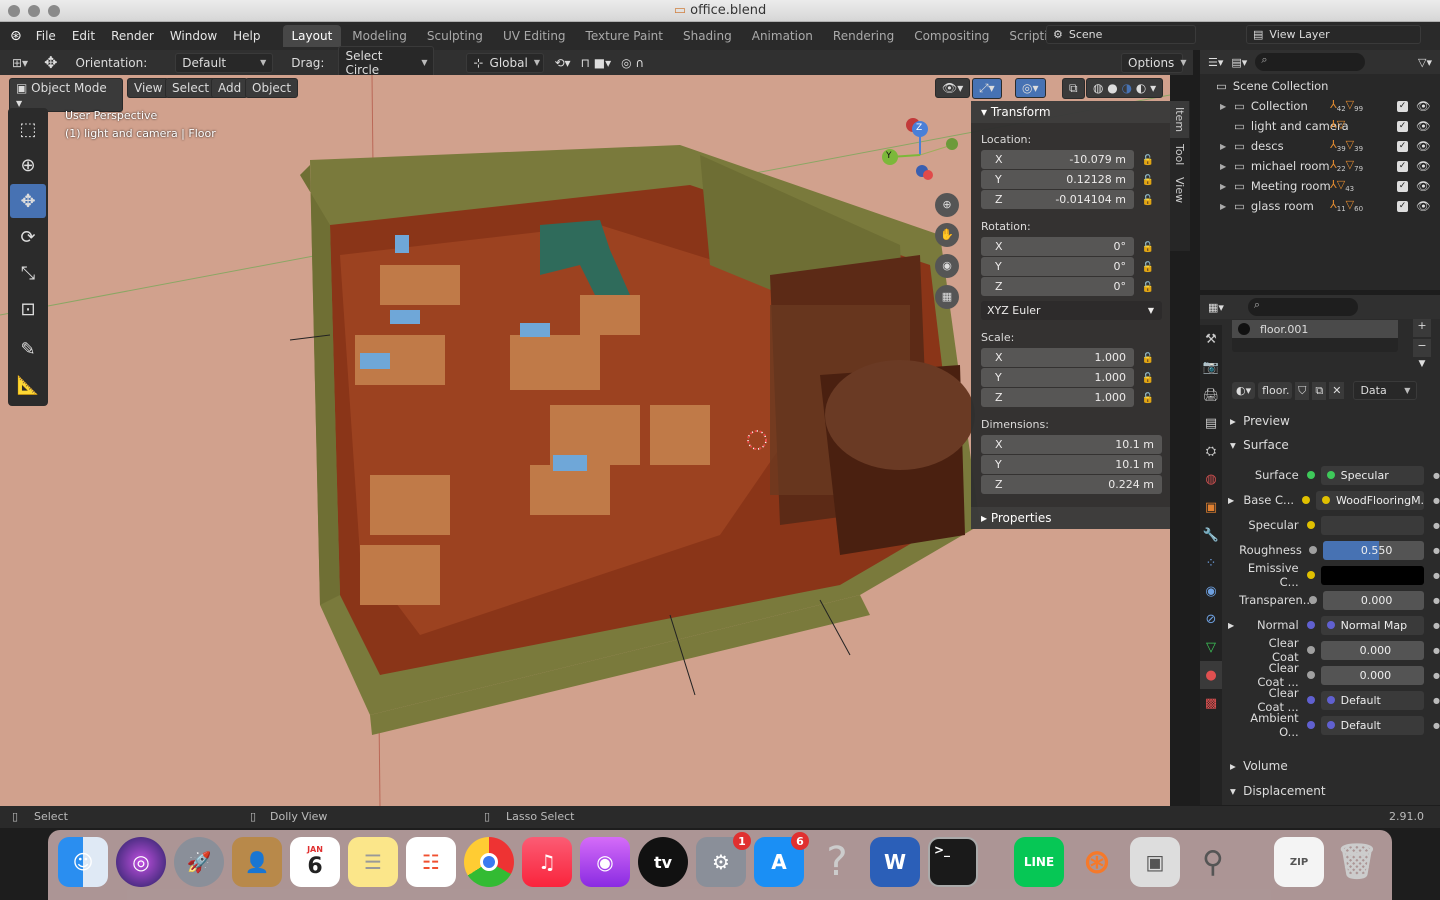 The height and width of the screenshot is (900, 1440). I want to click on rotation-y-field: Y 0°, so click(1057, 266).